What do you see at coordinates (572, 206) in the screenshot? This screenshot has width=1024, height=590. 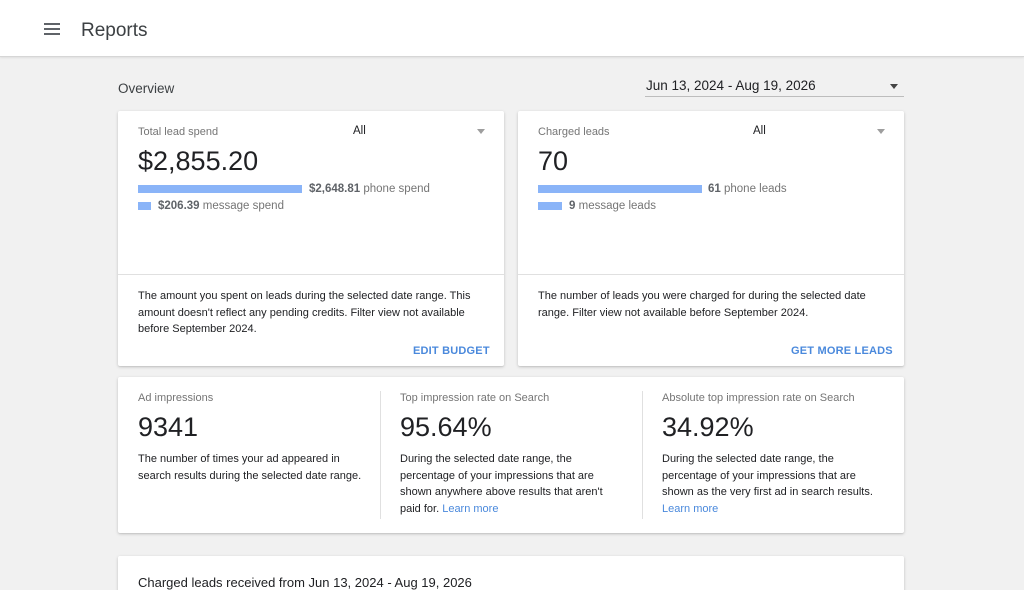 I see `message-leads-count: 9` at bounding box center [572, 206].